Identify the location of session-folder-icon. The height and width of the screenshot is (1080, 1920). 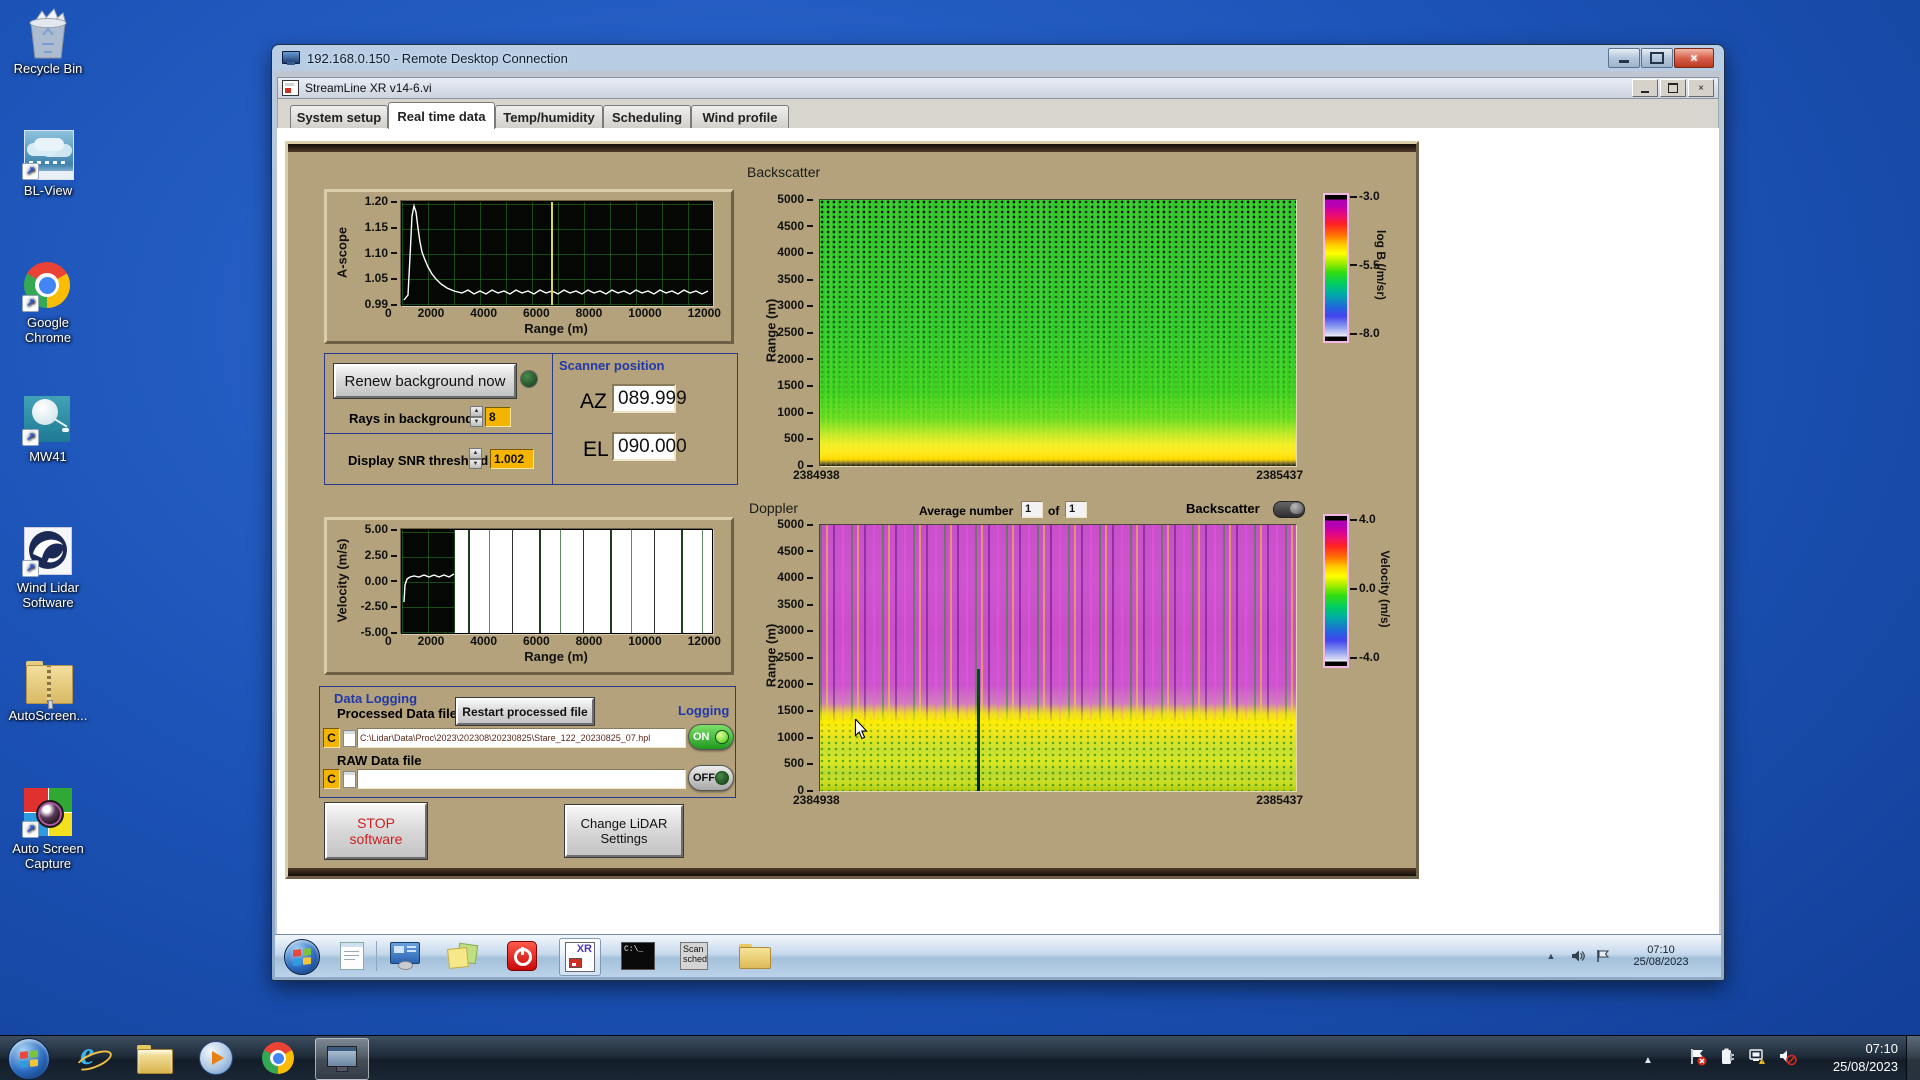
(754, 956).